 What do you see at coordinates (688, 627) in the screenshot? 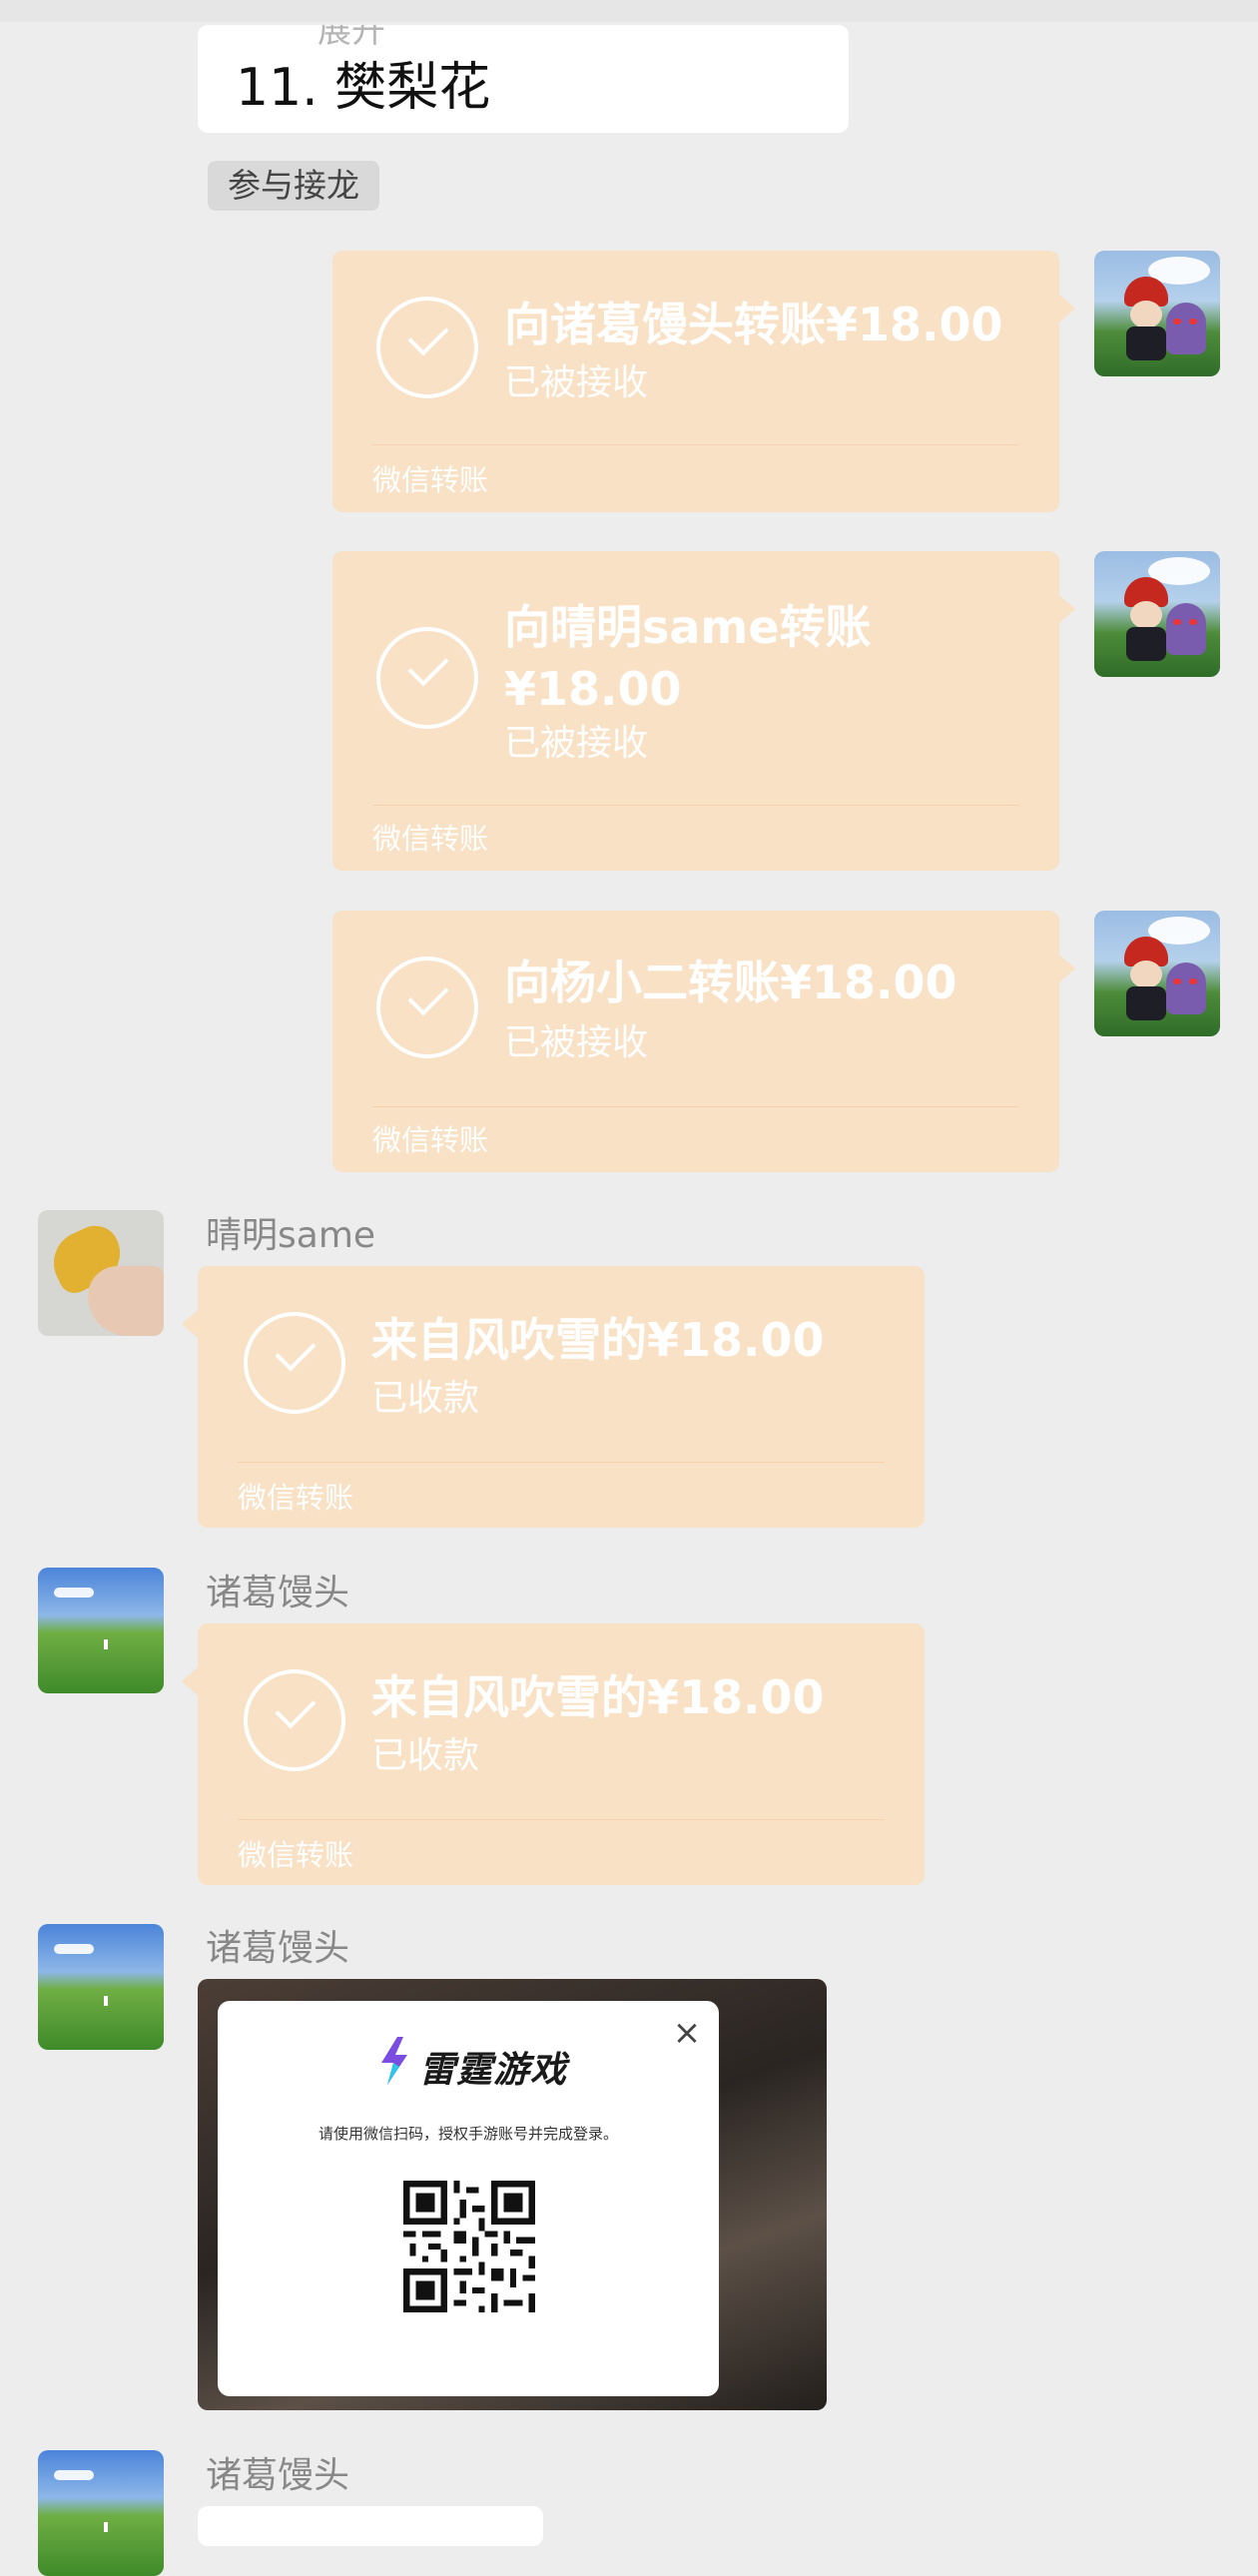
I see `transfer-title: 向晴明same转账` at bounding box center [688, 627].